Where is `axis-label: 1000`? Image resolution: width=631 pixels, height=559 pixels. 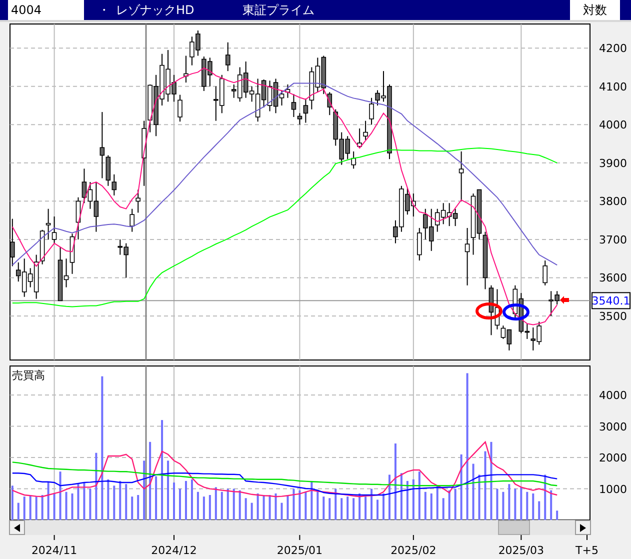 axis-label: 1000 is located at coordinates (613, 489).